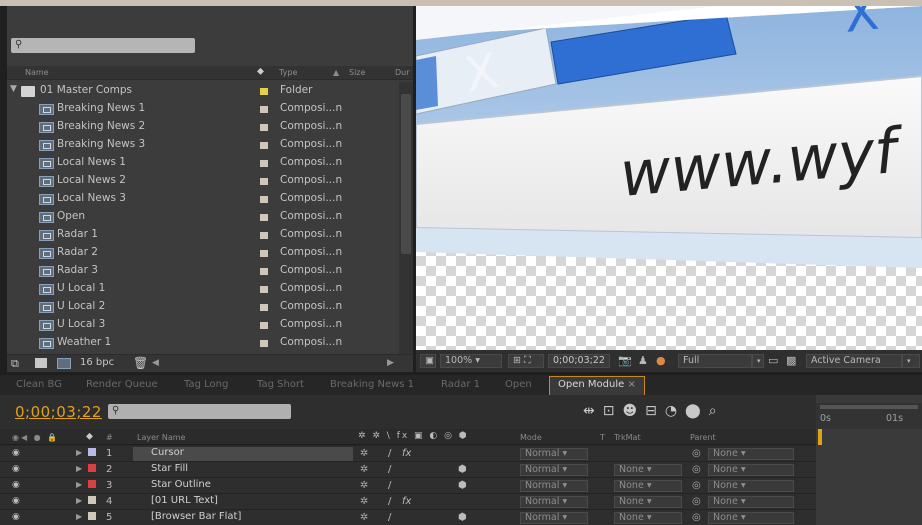 This screenshot has height=525, width=922. What do you see at coordinates (675, 411) in the screenshot?
I see `motion-blur-icon: ◔` at bounding box center [675, 411].